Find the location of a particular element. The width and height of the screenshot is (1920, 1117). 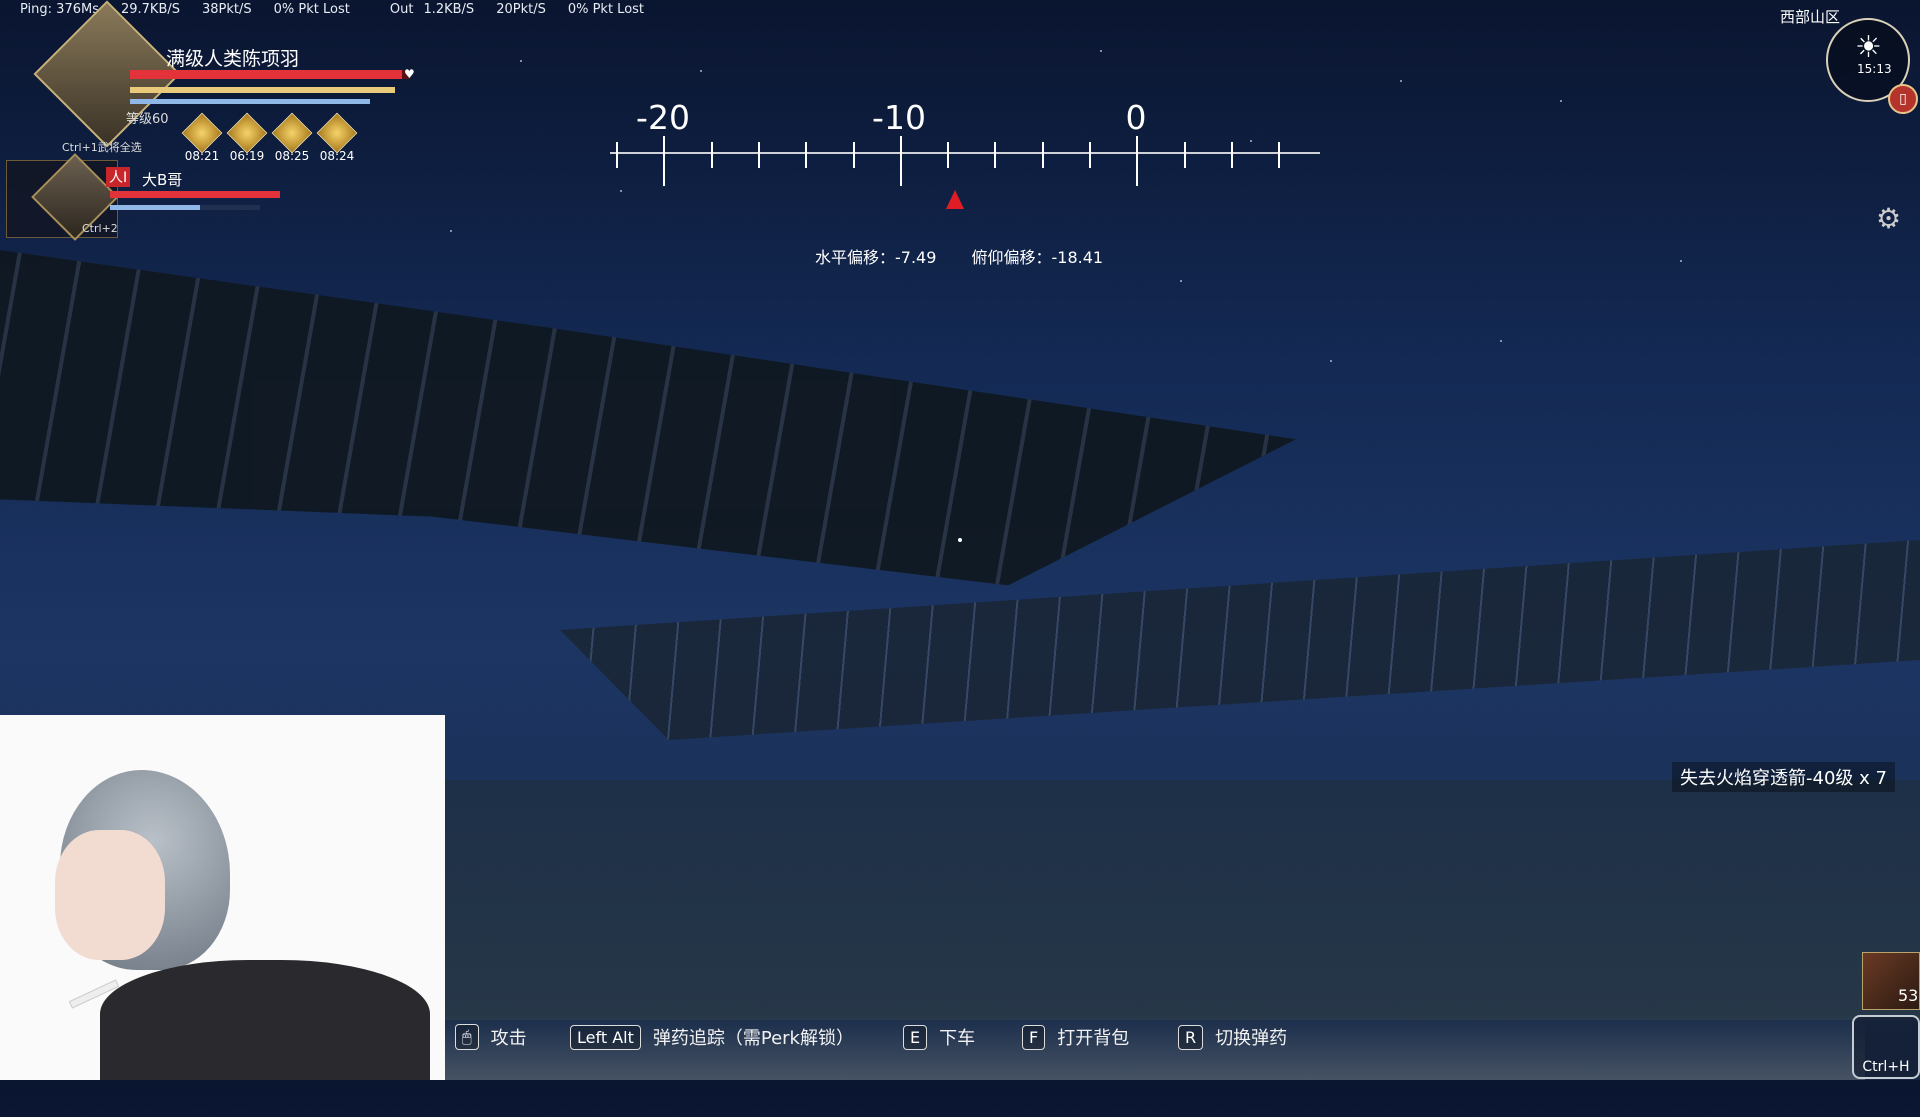

hotkey-label: 弹药追踪（需Perk解锁） is located at coordinates (753, 1038).